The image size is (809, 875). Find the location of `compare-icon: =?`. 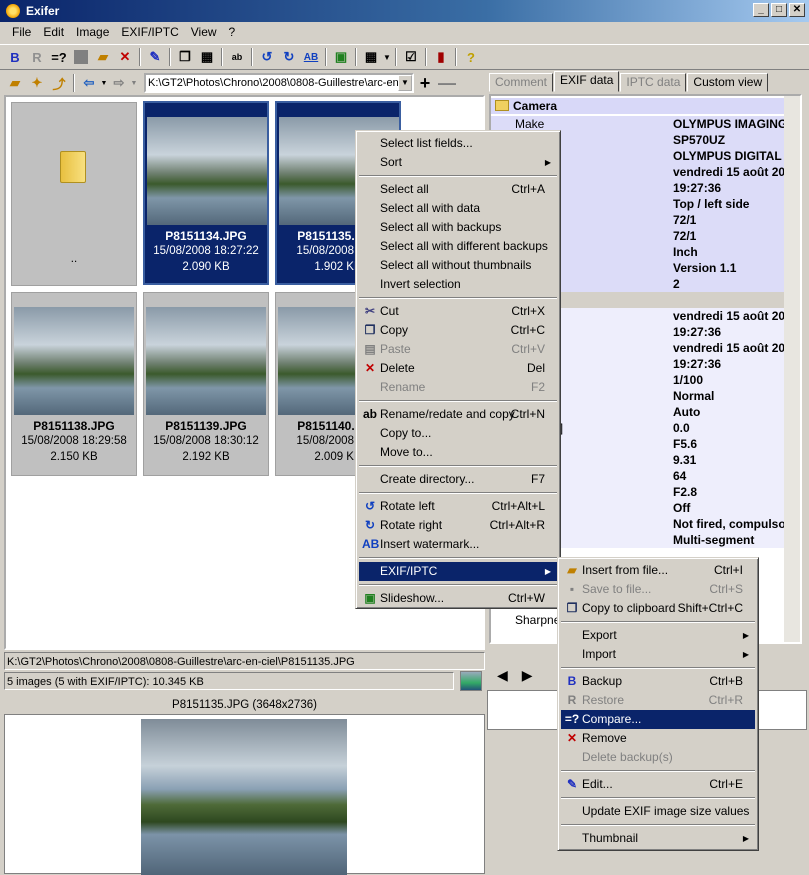

compare-icon: =? is located at coordinates (59, 57).